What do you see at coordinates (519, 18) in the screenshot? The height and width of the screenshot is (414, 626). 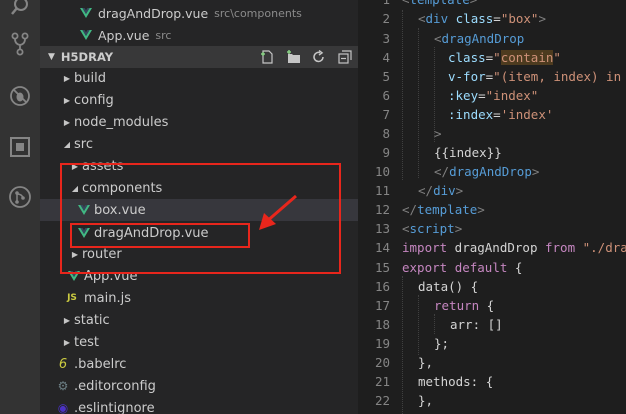 I see `code-token: "box"` at bounding box center [519, 18].